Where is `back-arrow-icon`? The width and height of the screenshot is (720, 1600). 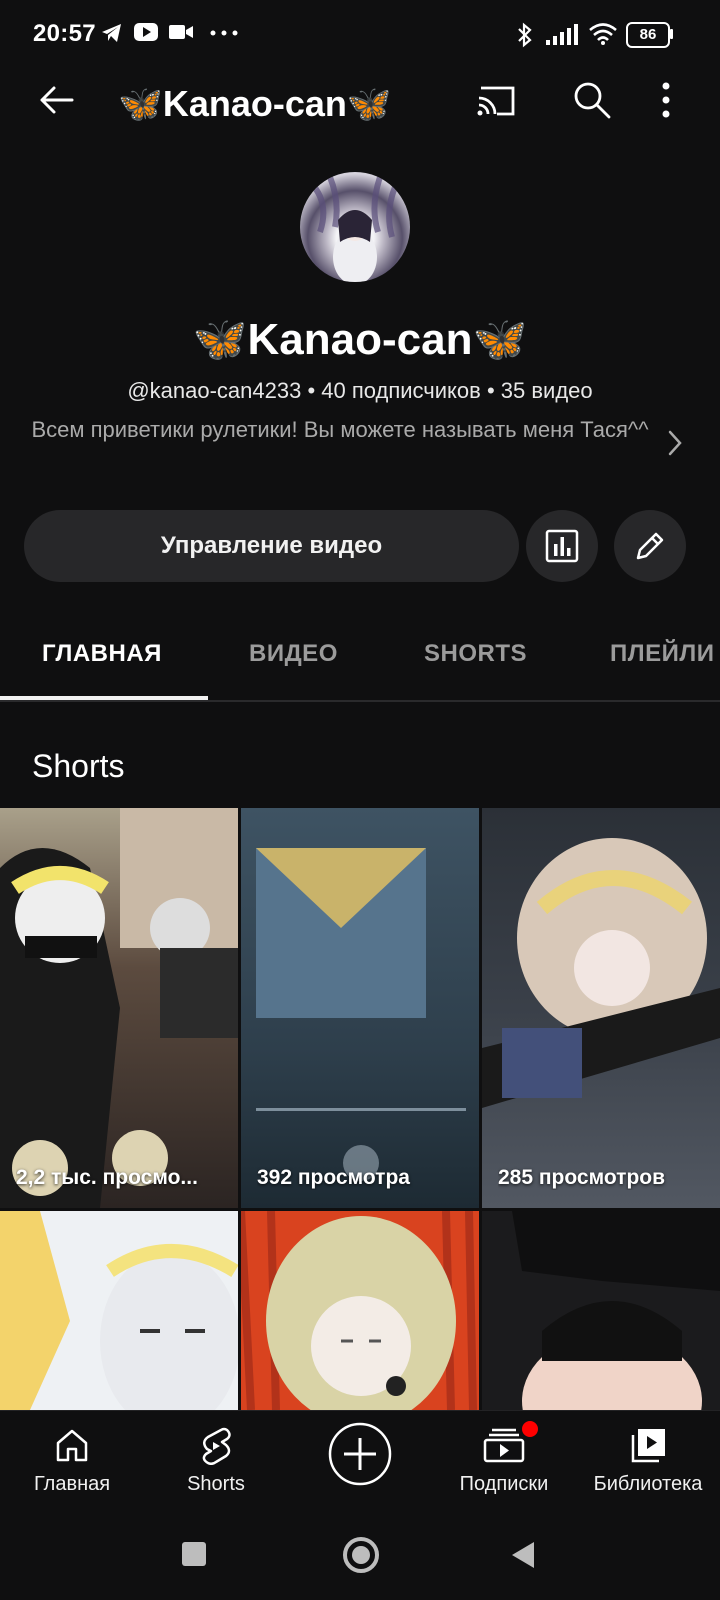 back-arrow-icon is located at coordinates (57, 100).